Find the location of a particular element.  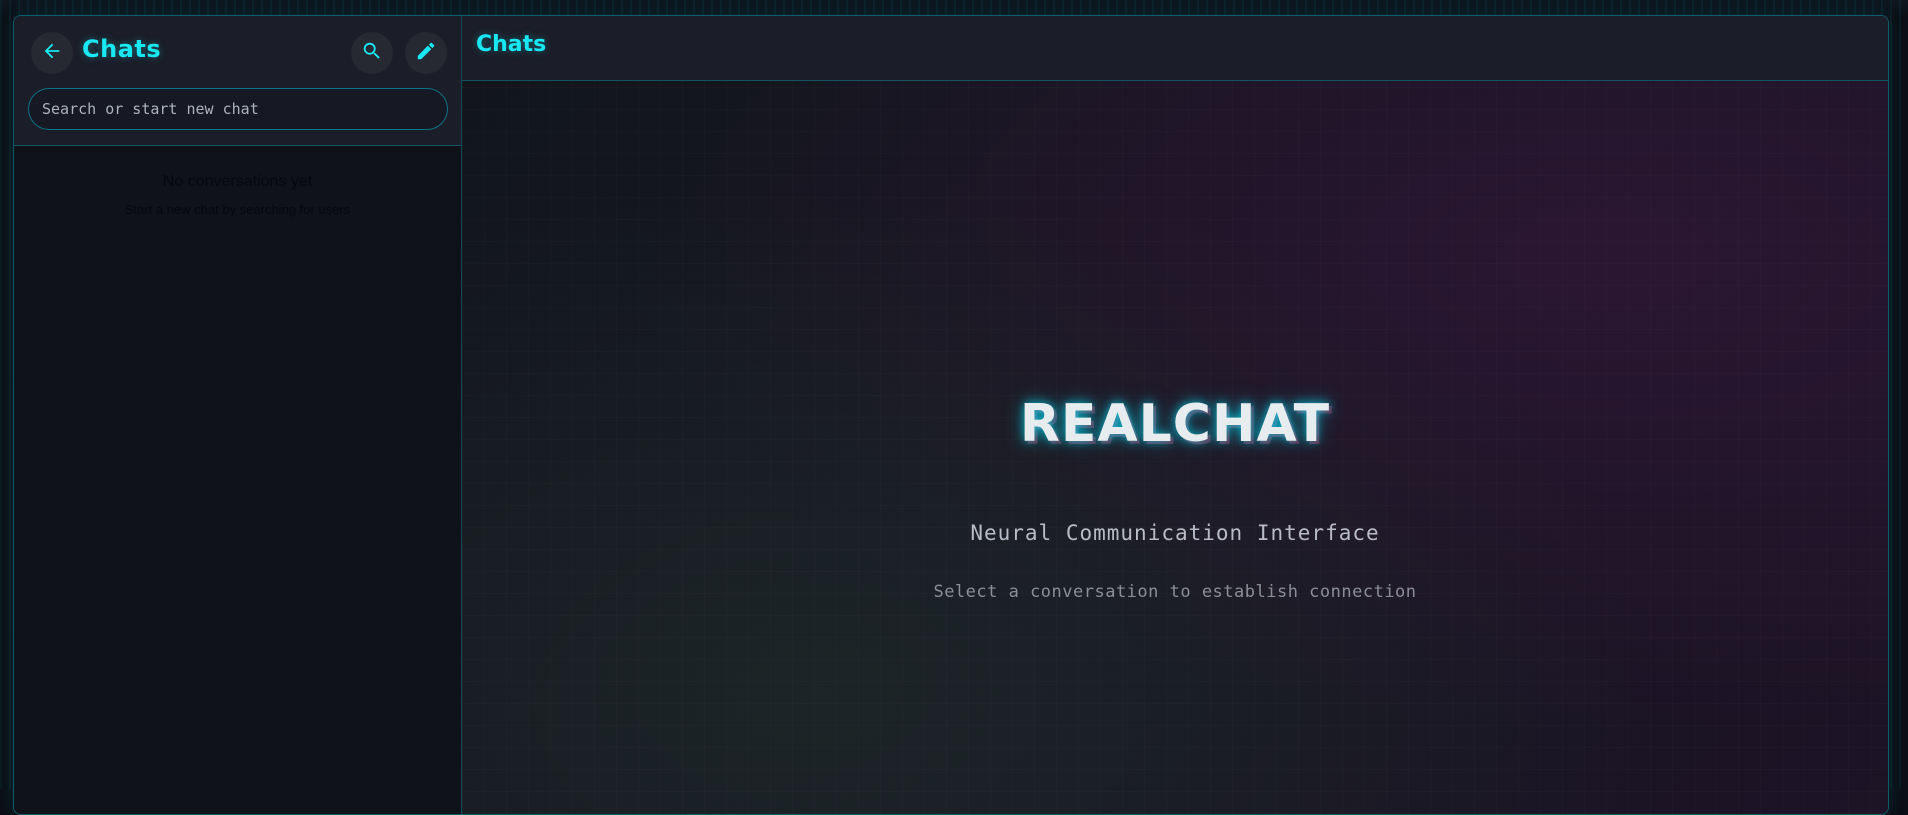

arrow-left-icon is located at coordinates (52, 53).